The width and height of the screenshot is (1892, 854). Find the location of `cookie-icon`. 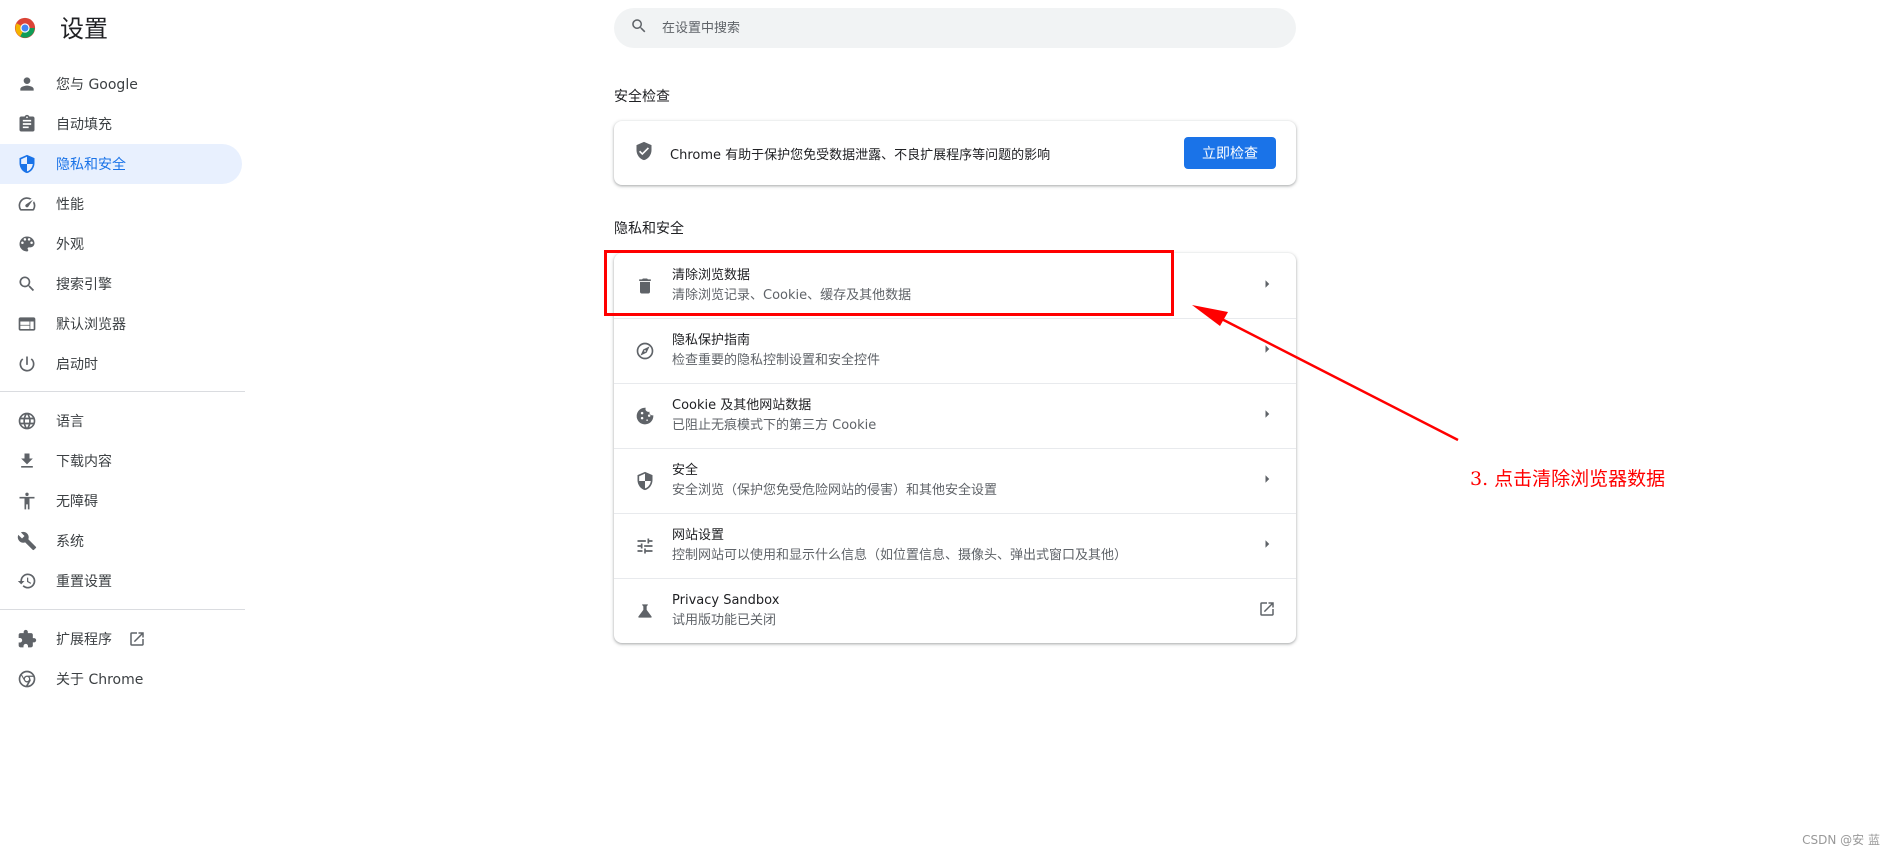

cookie-icon is located at coordinates (645, 416).